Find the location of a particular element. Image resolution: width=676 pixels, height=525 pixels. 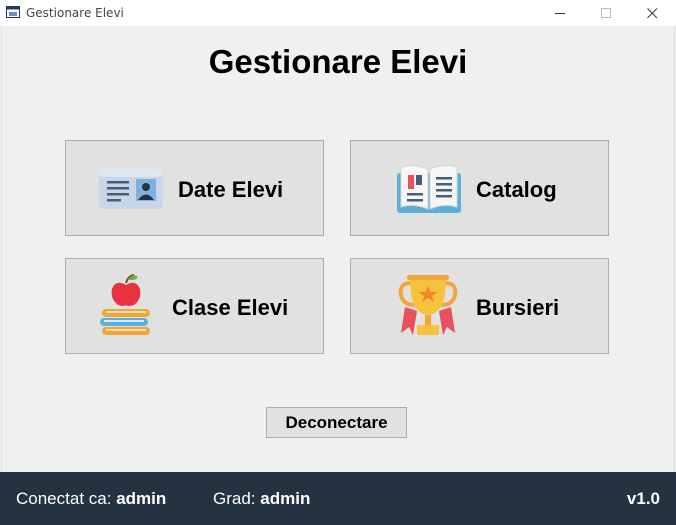

minimize-button is located at coordinates (561, 13).